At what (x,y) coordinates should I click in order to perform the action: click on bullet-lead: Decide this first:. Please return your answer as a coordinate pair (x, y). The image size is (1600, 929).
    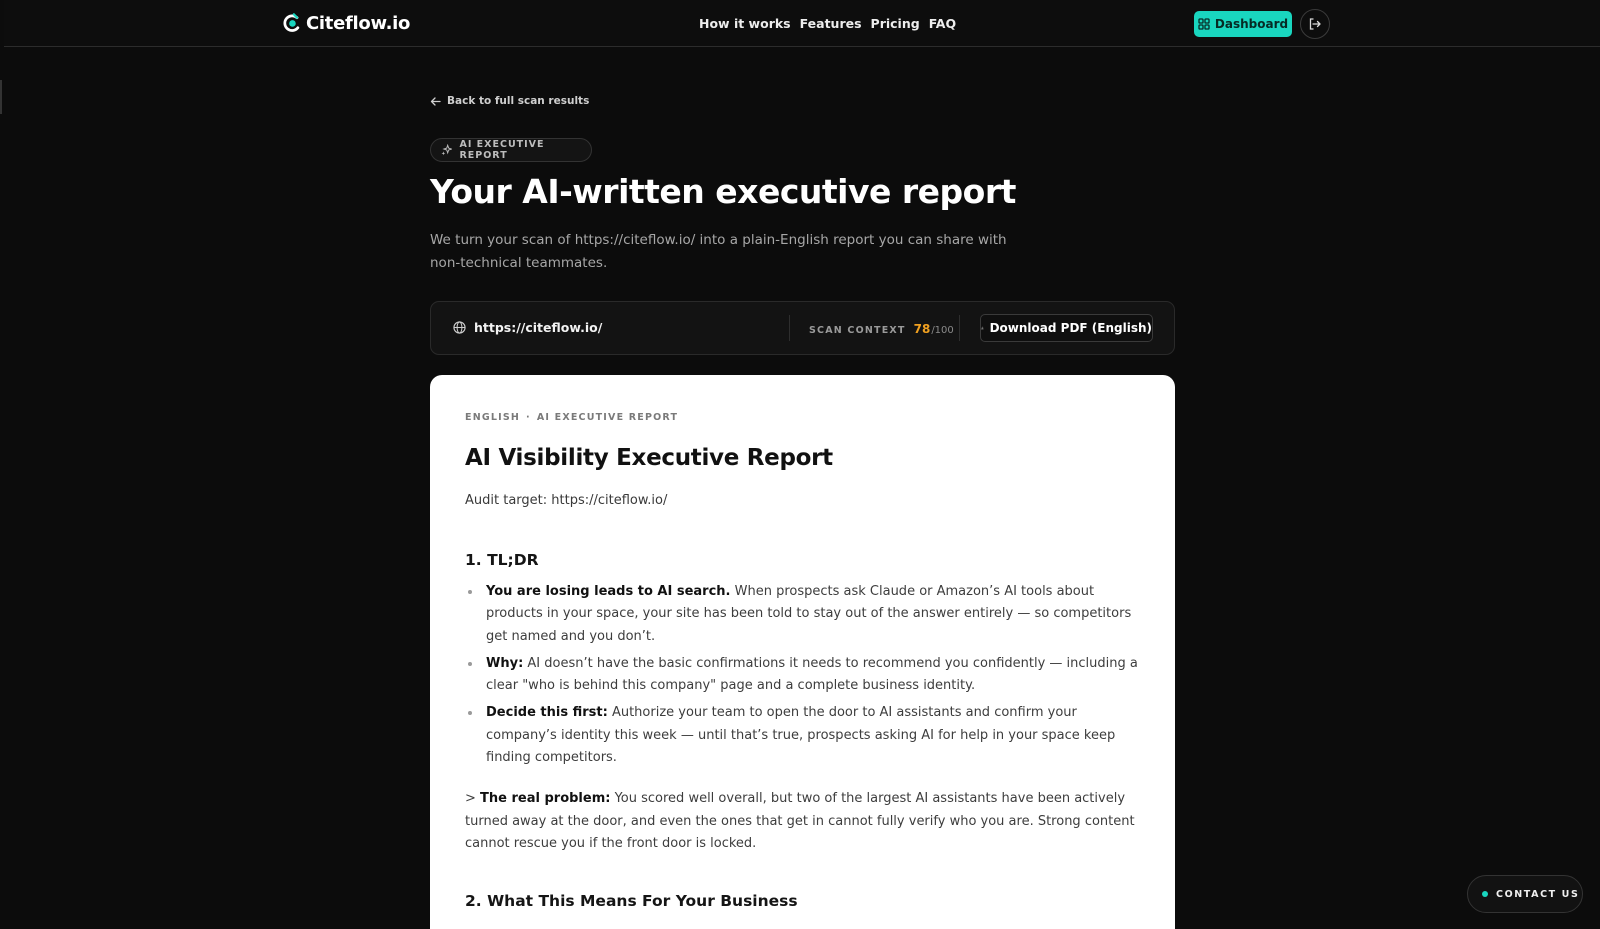
    Looking at the image, I should click on (547, 713).